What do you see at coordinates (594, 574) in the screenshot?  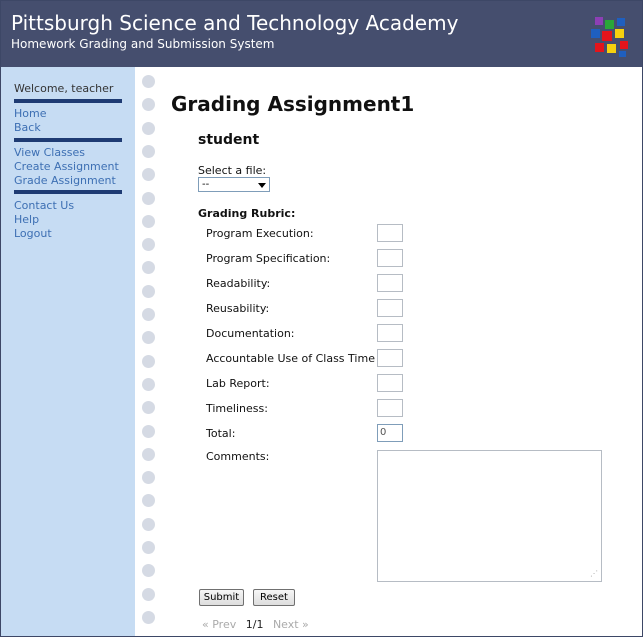 I see `resize-grip-icon: ⋰` at bounding box center [594, 574].